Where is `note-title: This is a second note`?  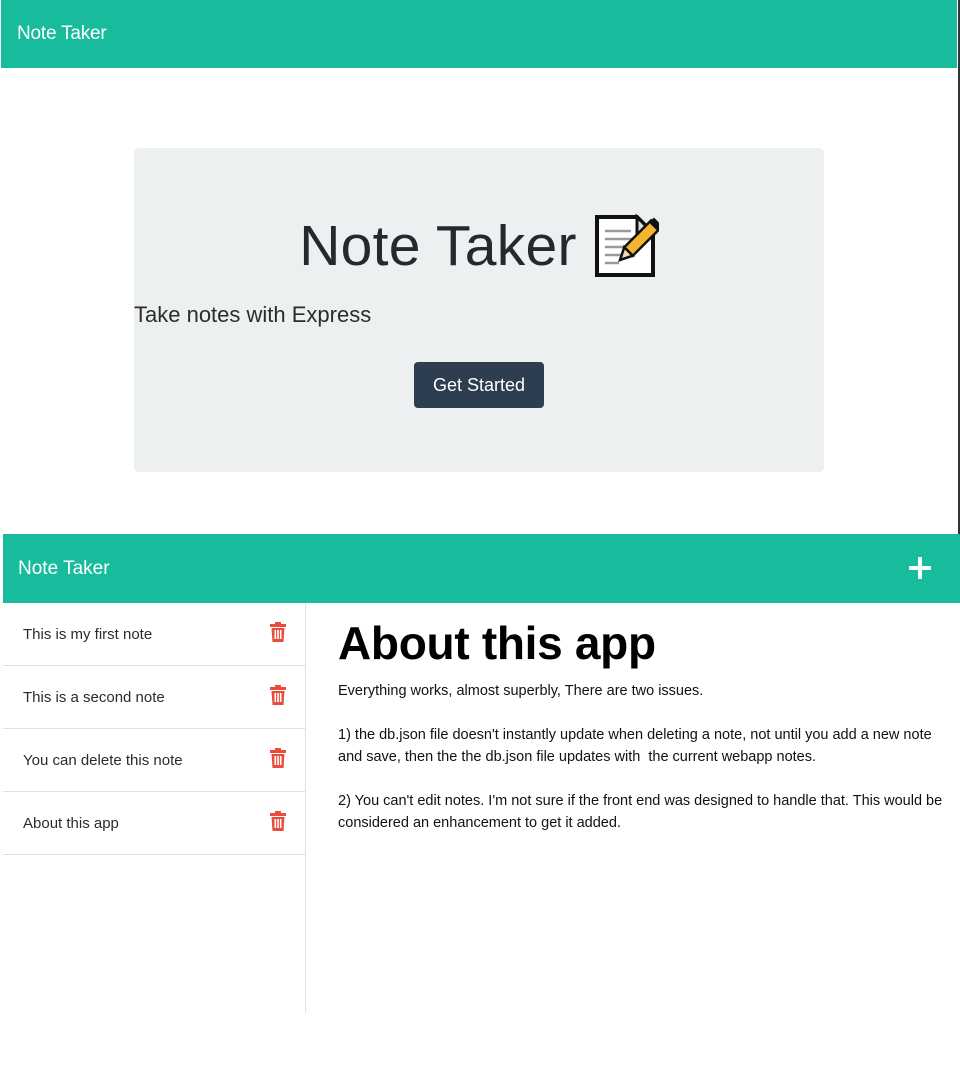 note-title: This is a second note is located at coordinates (94, 697).